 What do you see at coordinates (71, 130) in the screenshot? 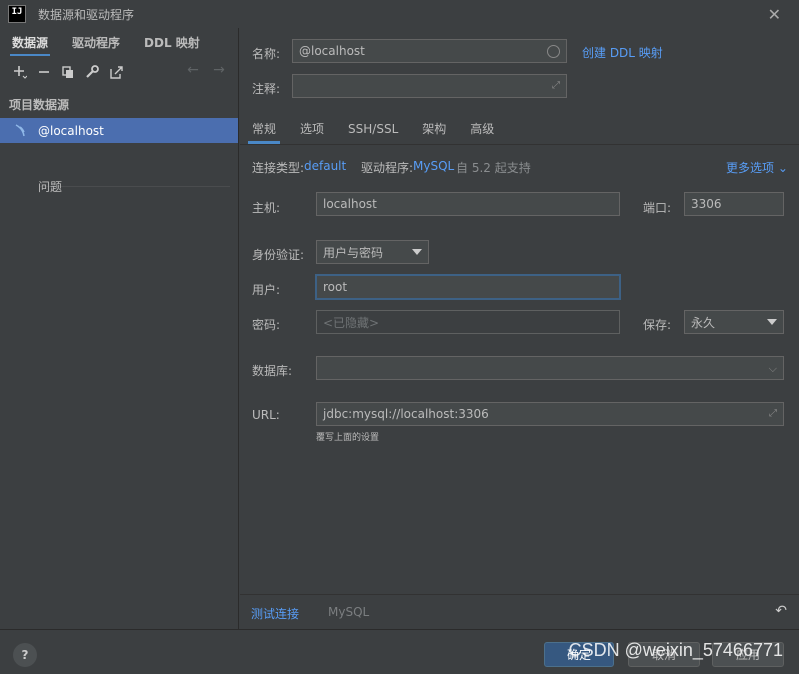
I see `datasource-label: @localhost` at bounding box center [71, 130].